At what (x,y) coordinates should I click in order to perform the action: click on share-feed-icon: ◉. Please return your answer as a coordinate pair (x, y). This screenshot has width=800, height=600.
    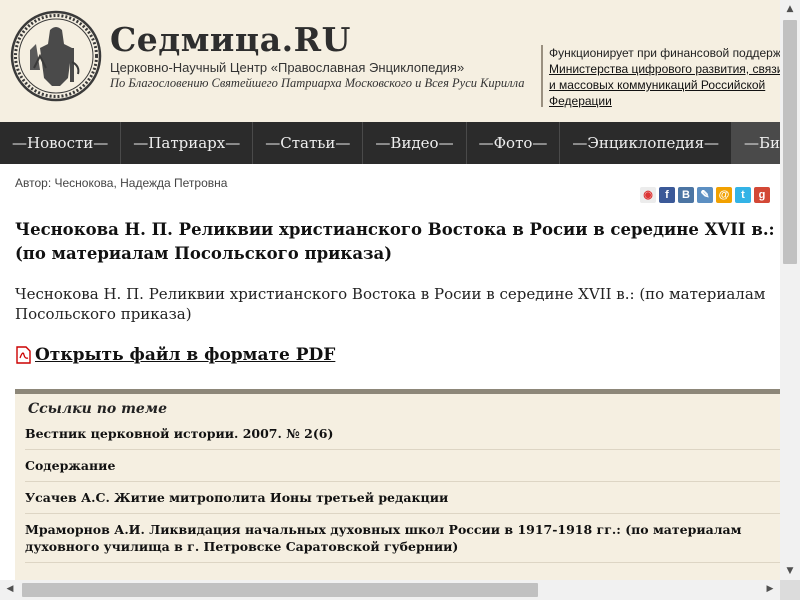
    Looking at the image, I should click on (648, 195).